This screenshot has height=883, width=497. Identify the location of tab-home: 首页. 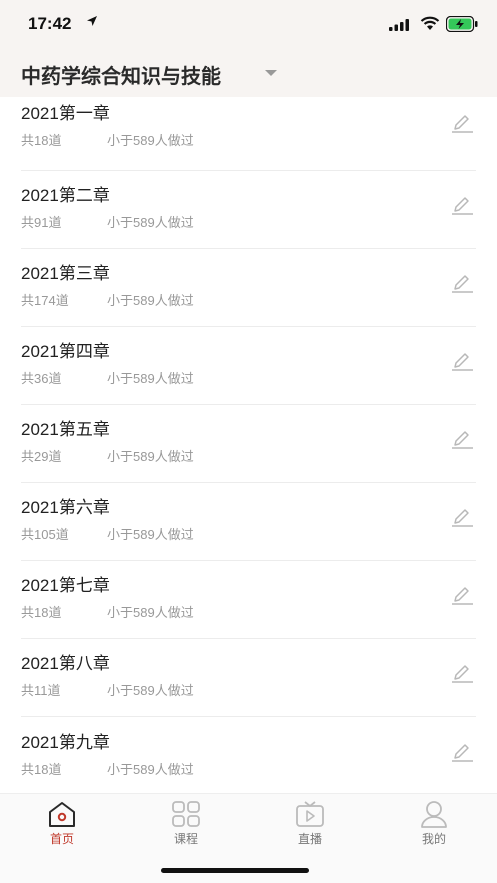
(62, 824).